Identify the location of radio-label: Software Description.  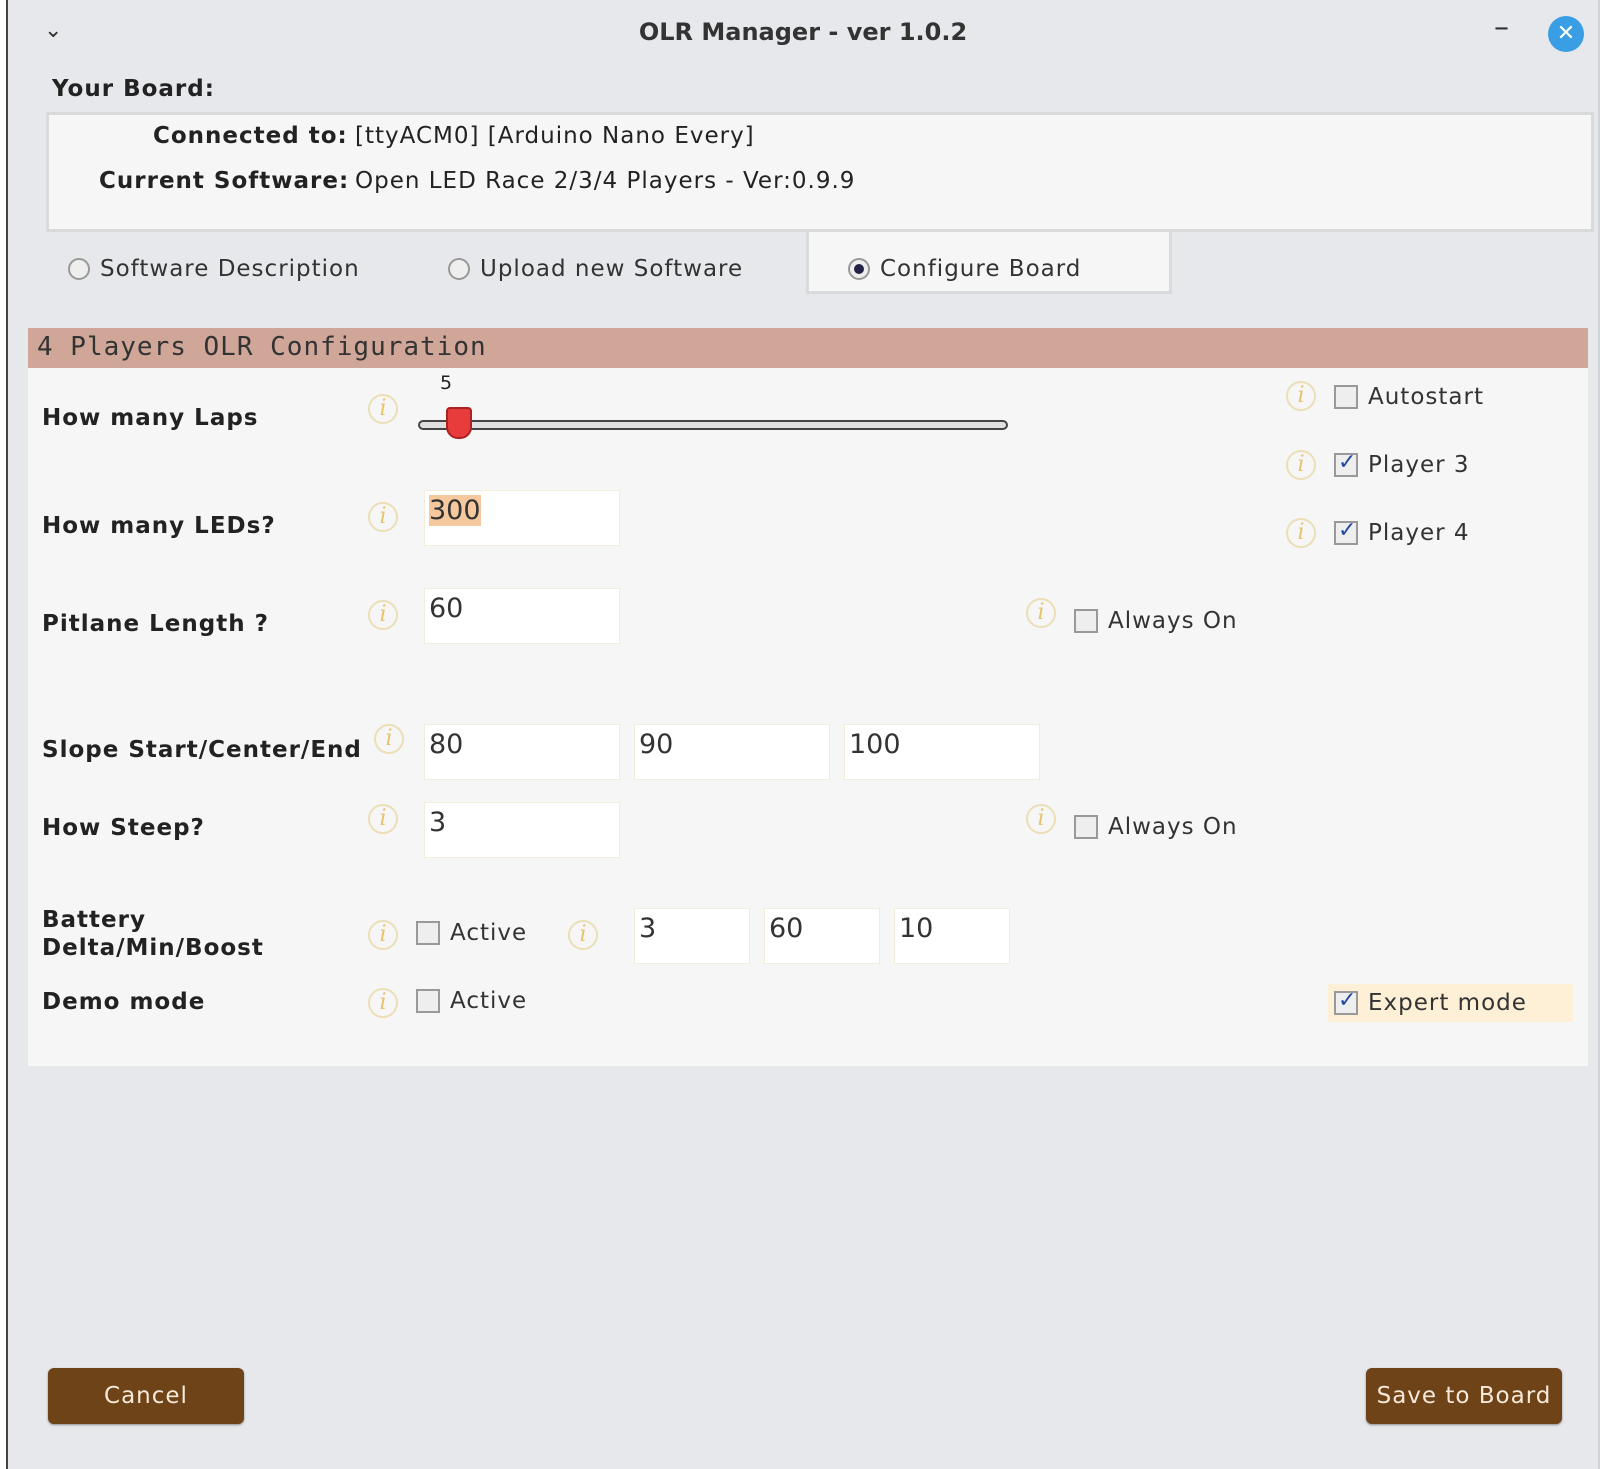
(230, 269).